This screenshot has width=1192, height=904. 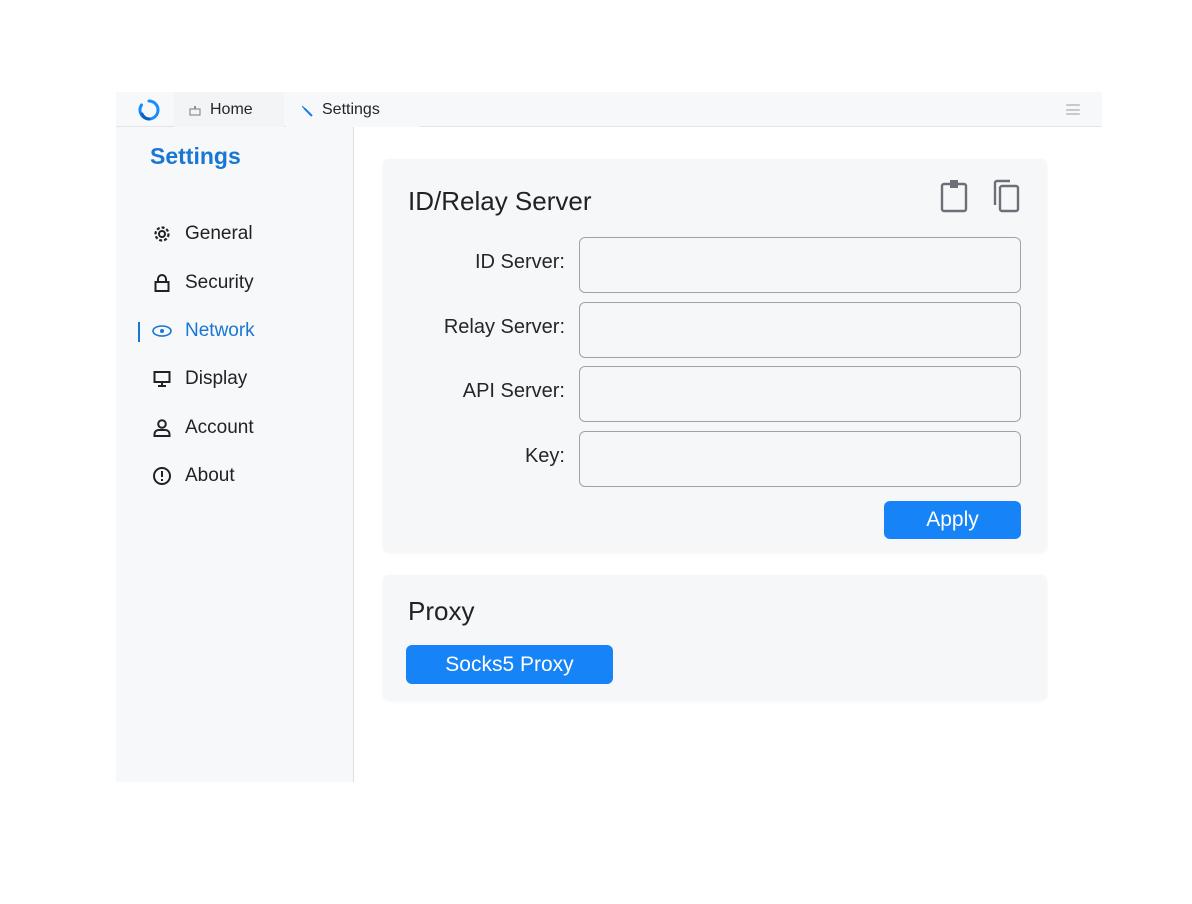 I want to click on api-server-row: API Server:, so click(x=715, y=394).